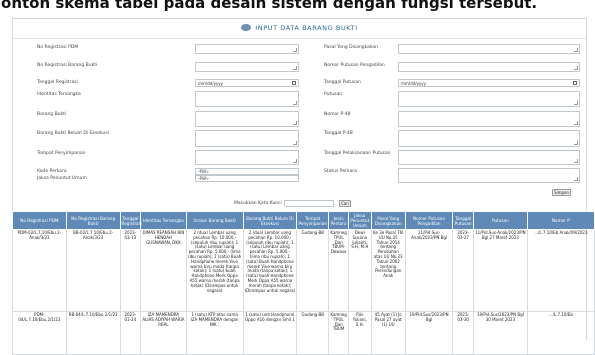 This screenshot has width=595, height=355. What do you see at coordinates (247, 171) in the screenshot?
I see `select-kode-perkara: -Pilih-` at bounding box center [247, 171].